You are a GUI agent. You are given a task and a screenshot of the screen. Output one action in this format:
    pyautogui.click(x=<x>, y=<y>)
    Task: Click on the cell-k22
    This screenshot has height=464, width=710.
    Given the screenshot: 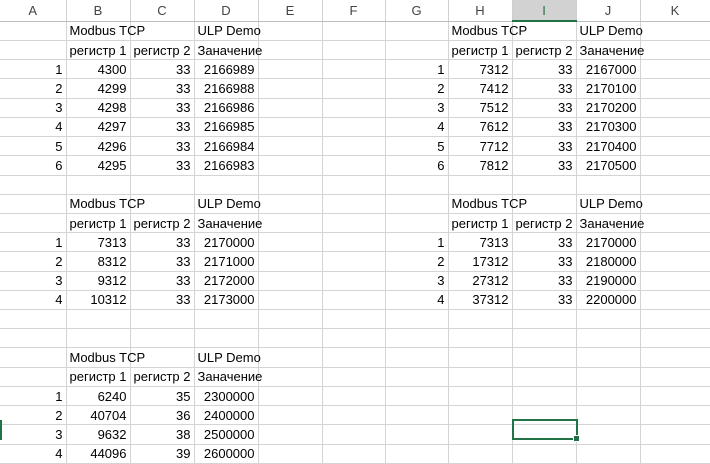 What is the action you would take?
    pyautogui.click(x=675, y=434)
    